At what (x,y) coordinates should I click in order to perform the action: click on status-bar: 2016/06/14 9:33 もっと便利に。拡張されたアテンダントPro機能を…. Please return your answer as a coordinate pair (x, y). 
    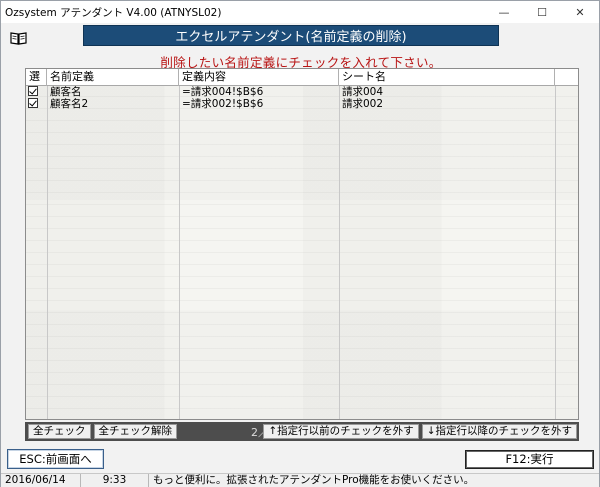
    Looking at the image, I should click on (300, 480).